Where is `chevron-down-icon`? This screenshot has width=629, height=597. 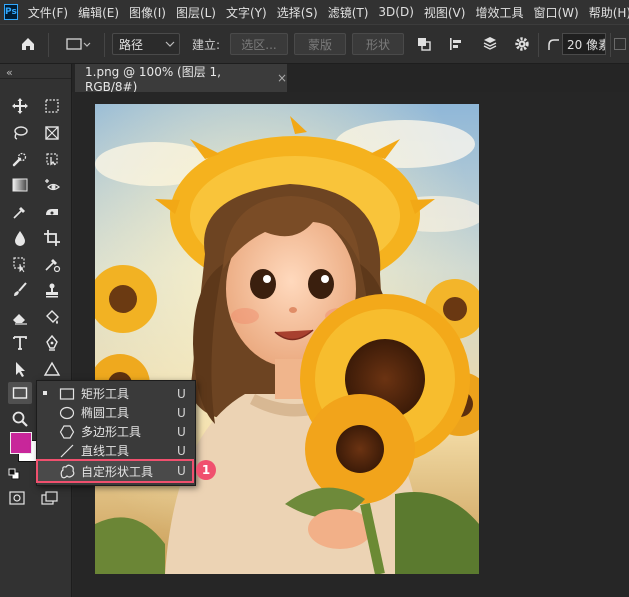 chevron-down-icon is located at coordinates (170, 44).